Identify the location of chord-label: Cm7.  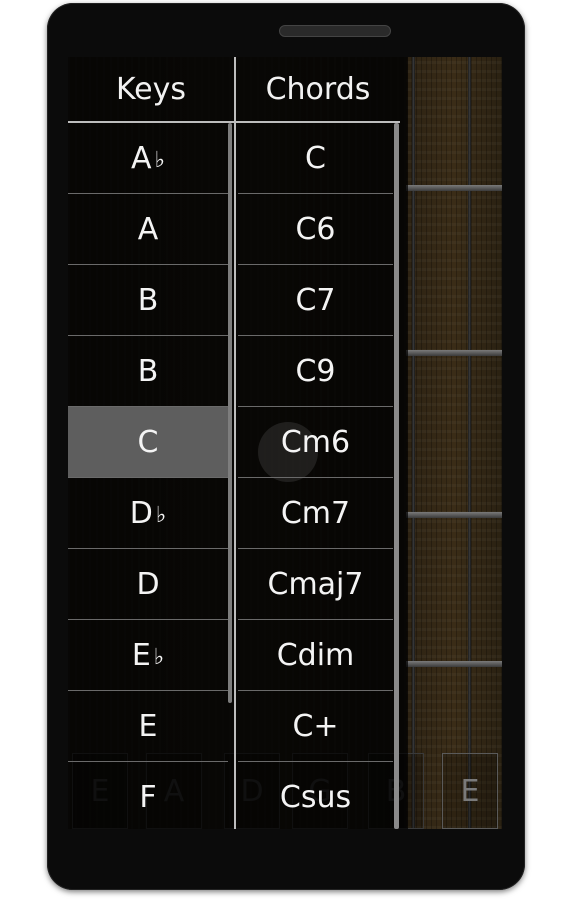
(315, 513).